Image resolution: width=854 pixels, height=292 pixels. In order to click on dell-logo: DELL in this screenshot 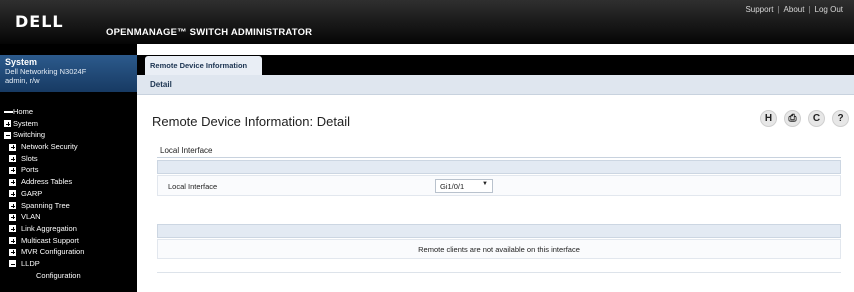, I will do `click(39, 21)`.